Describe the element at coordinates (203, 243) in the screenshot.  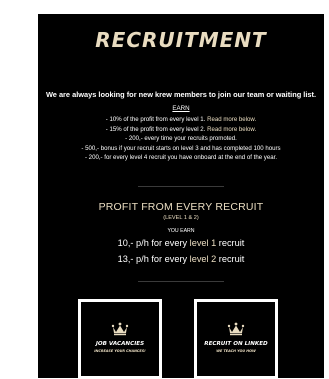
I see `rate-level: level 1` at that location.